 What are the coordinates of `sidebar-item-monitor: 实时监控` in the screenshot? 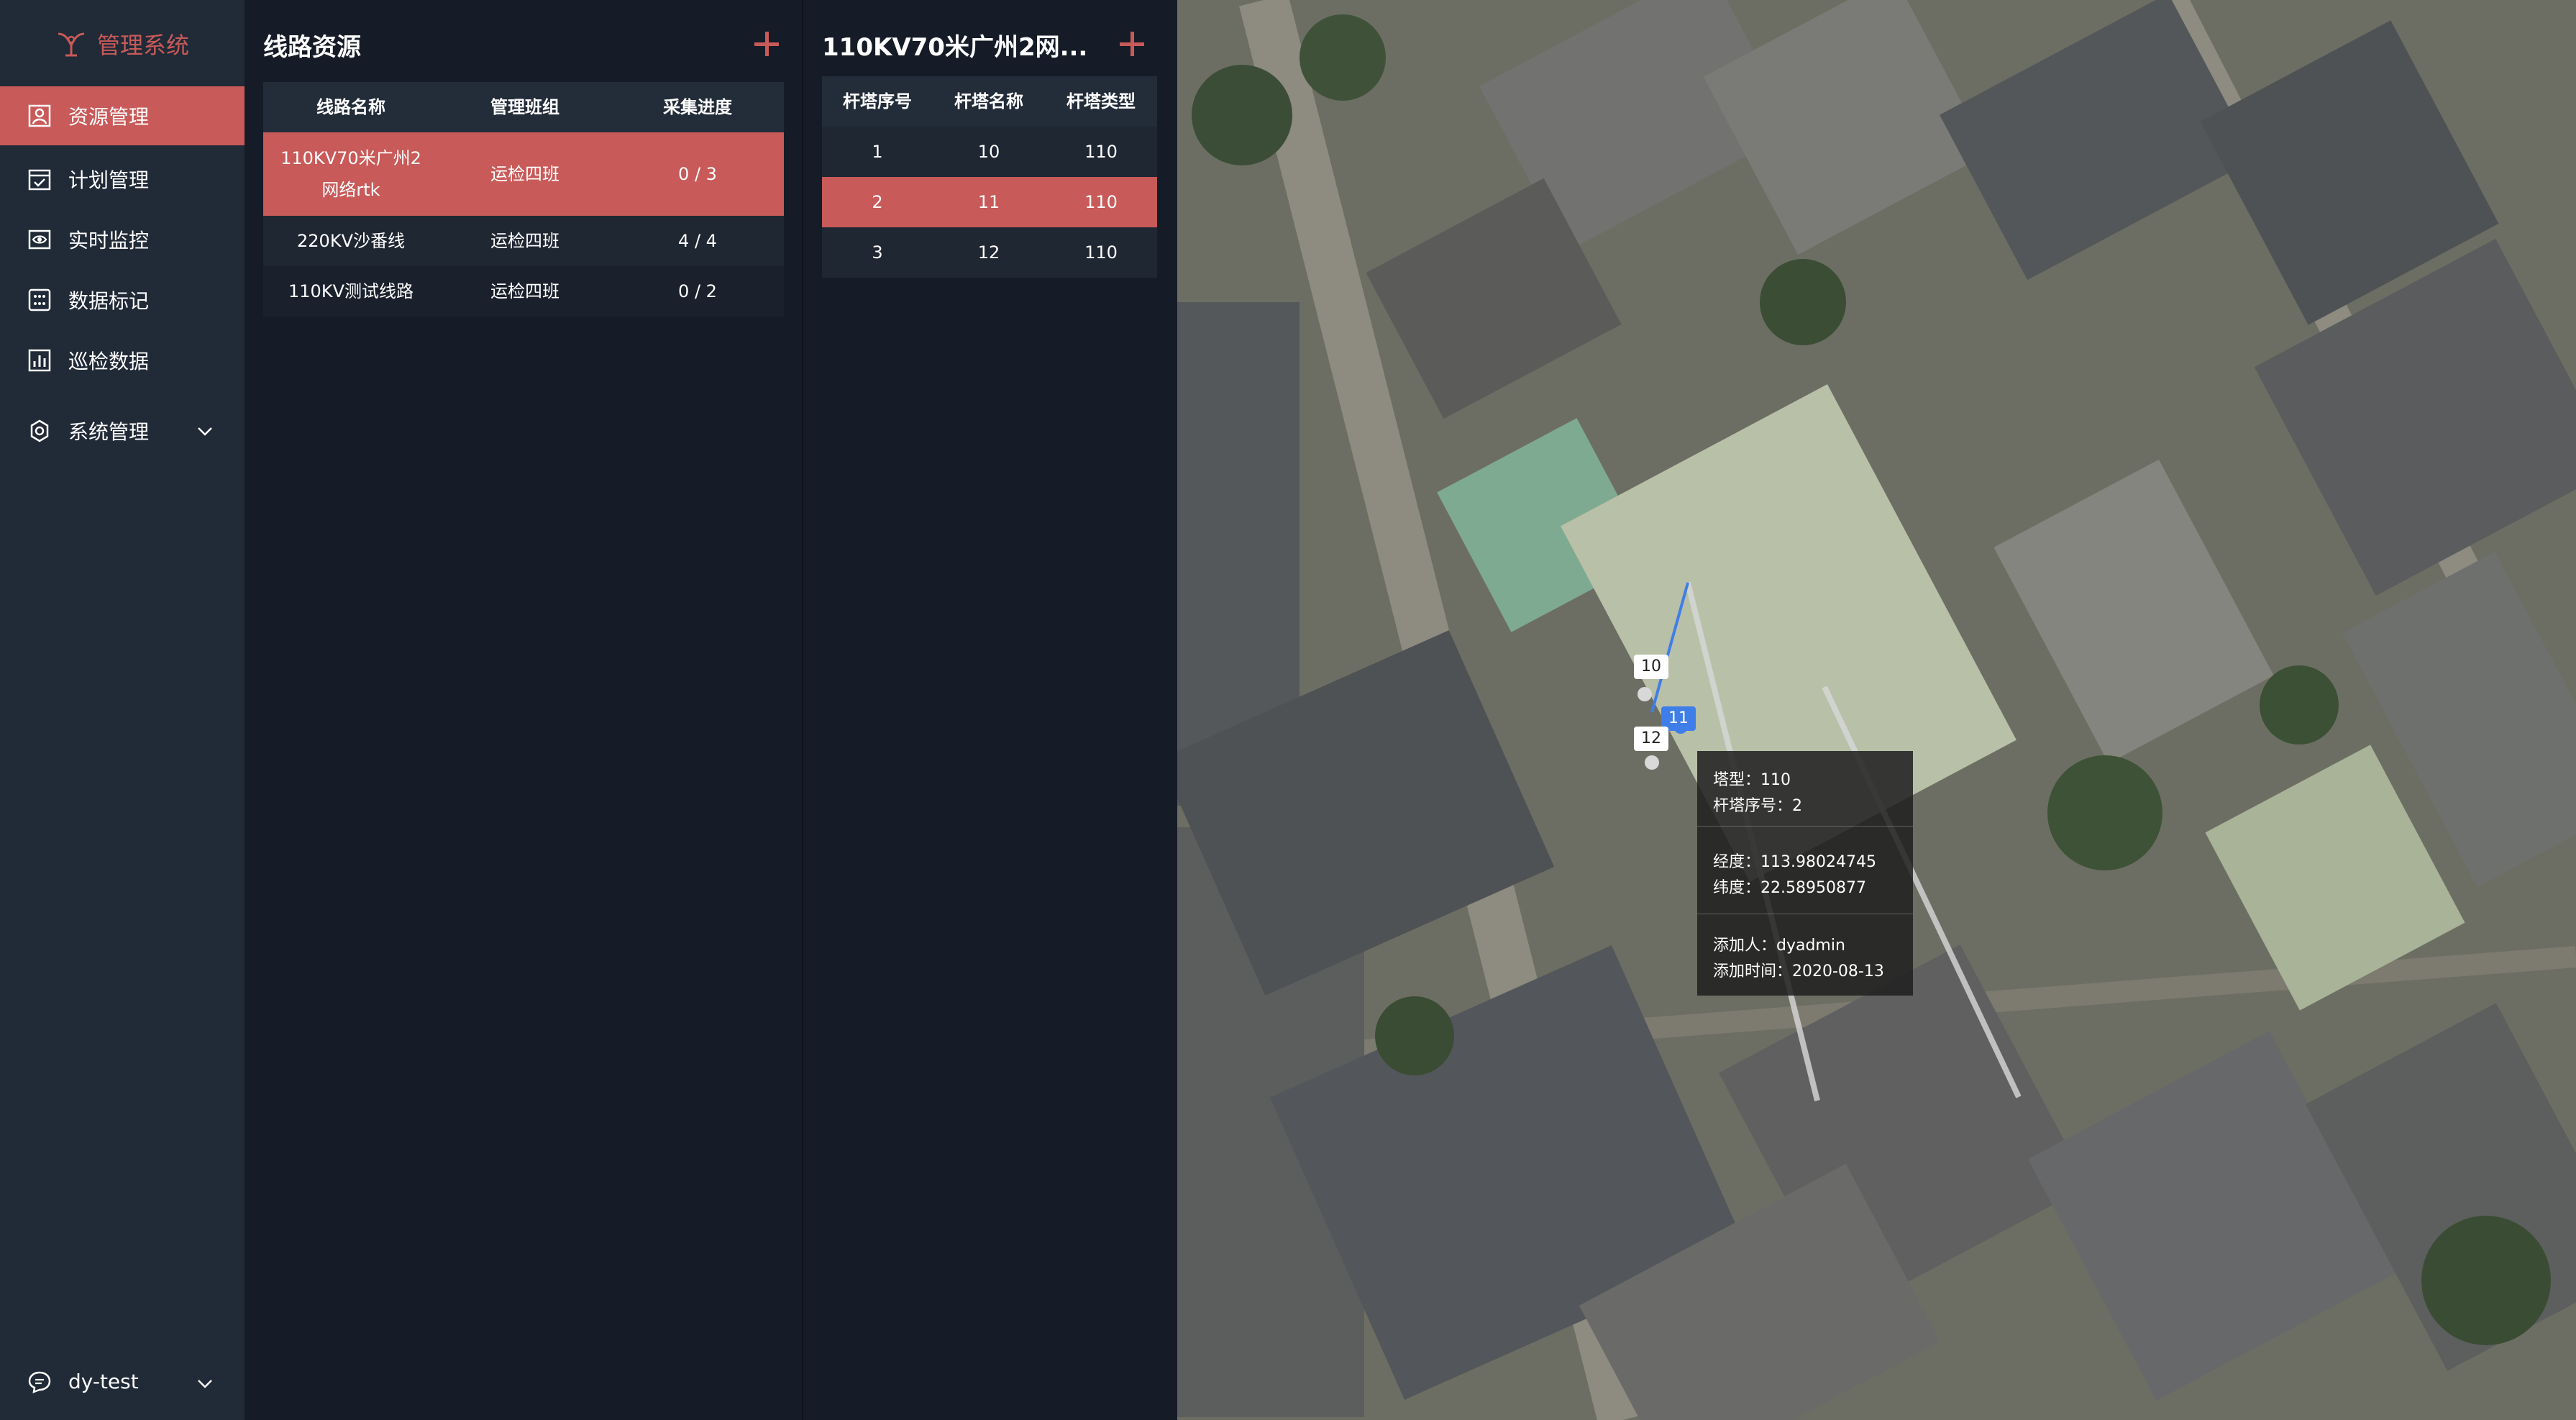 It's located at (122, 239).